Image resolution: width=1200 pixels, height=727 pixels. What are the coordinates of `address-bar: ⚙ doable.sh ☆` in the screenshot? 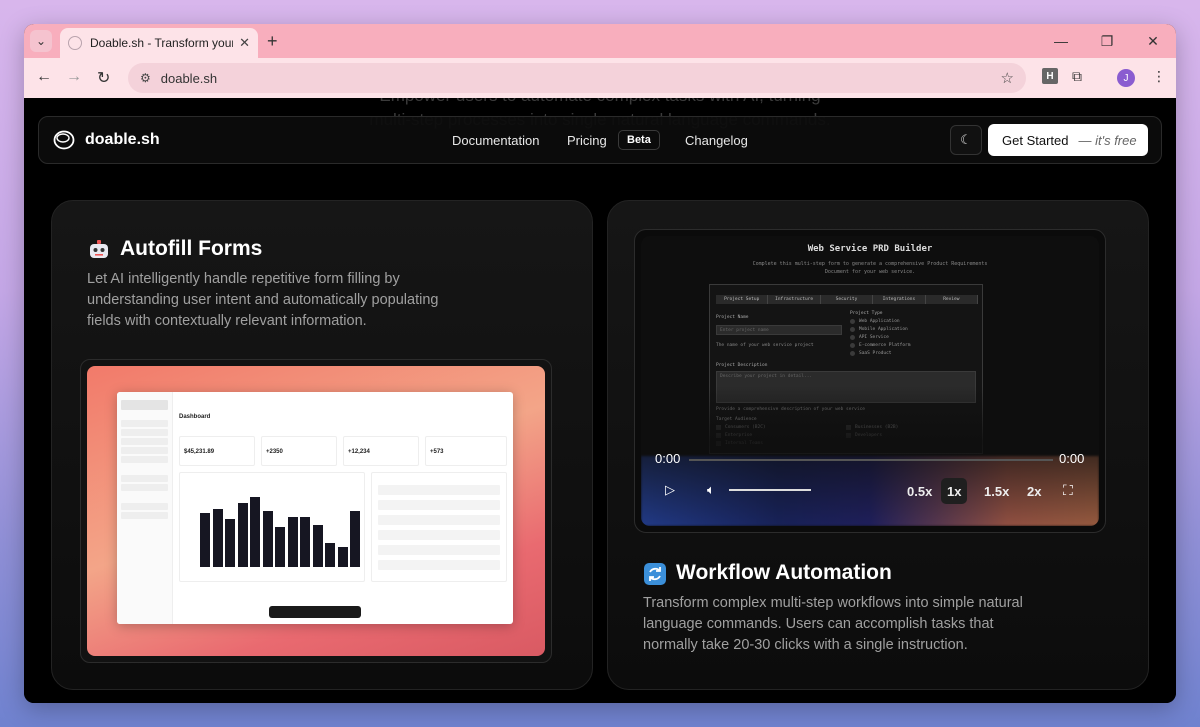 It's located at (577, 78).